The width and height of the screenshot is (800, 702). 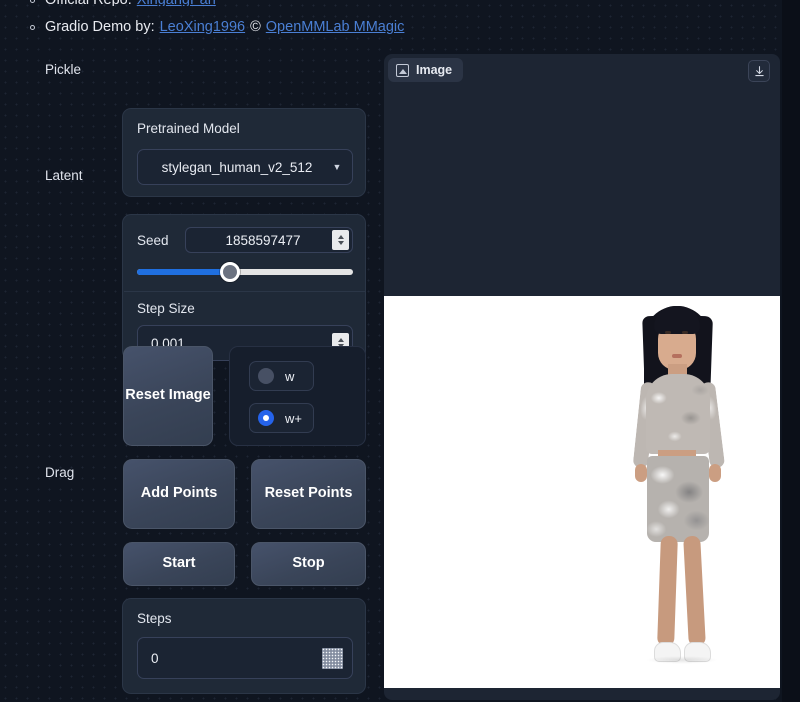 What do you see at coordinates (685, 332) in the screenshot?
I see `eye-right` at bounding box center [685, 332].